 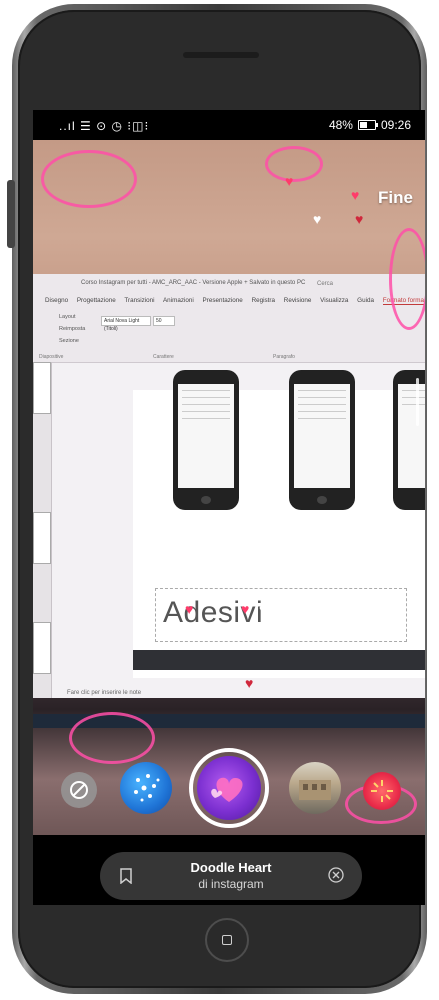 I want to click on tab: Guida, so click(x=365, y=300).